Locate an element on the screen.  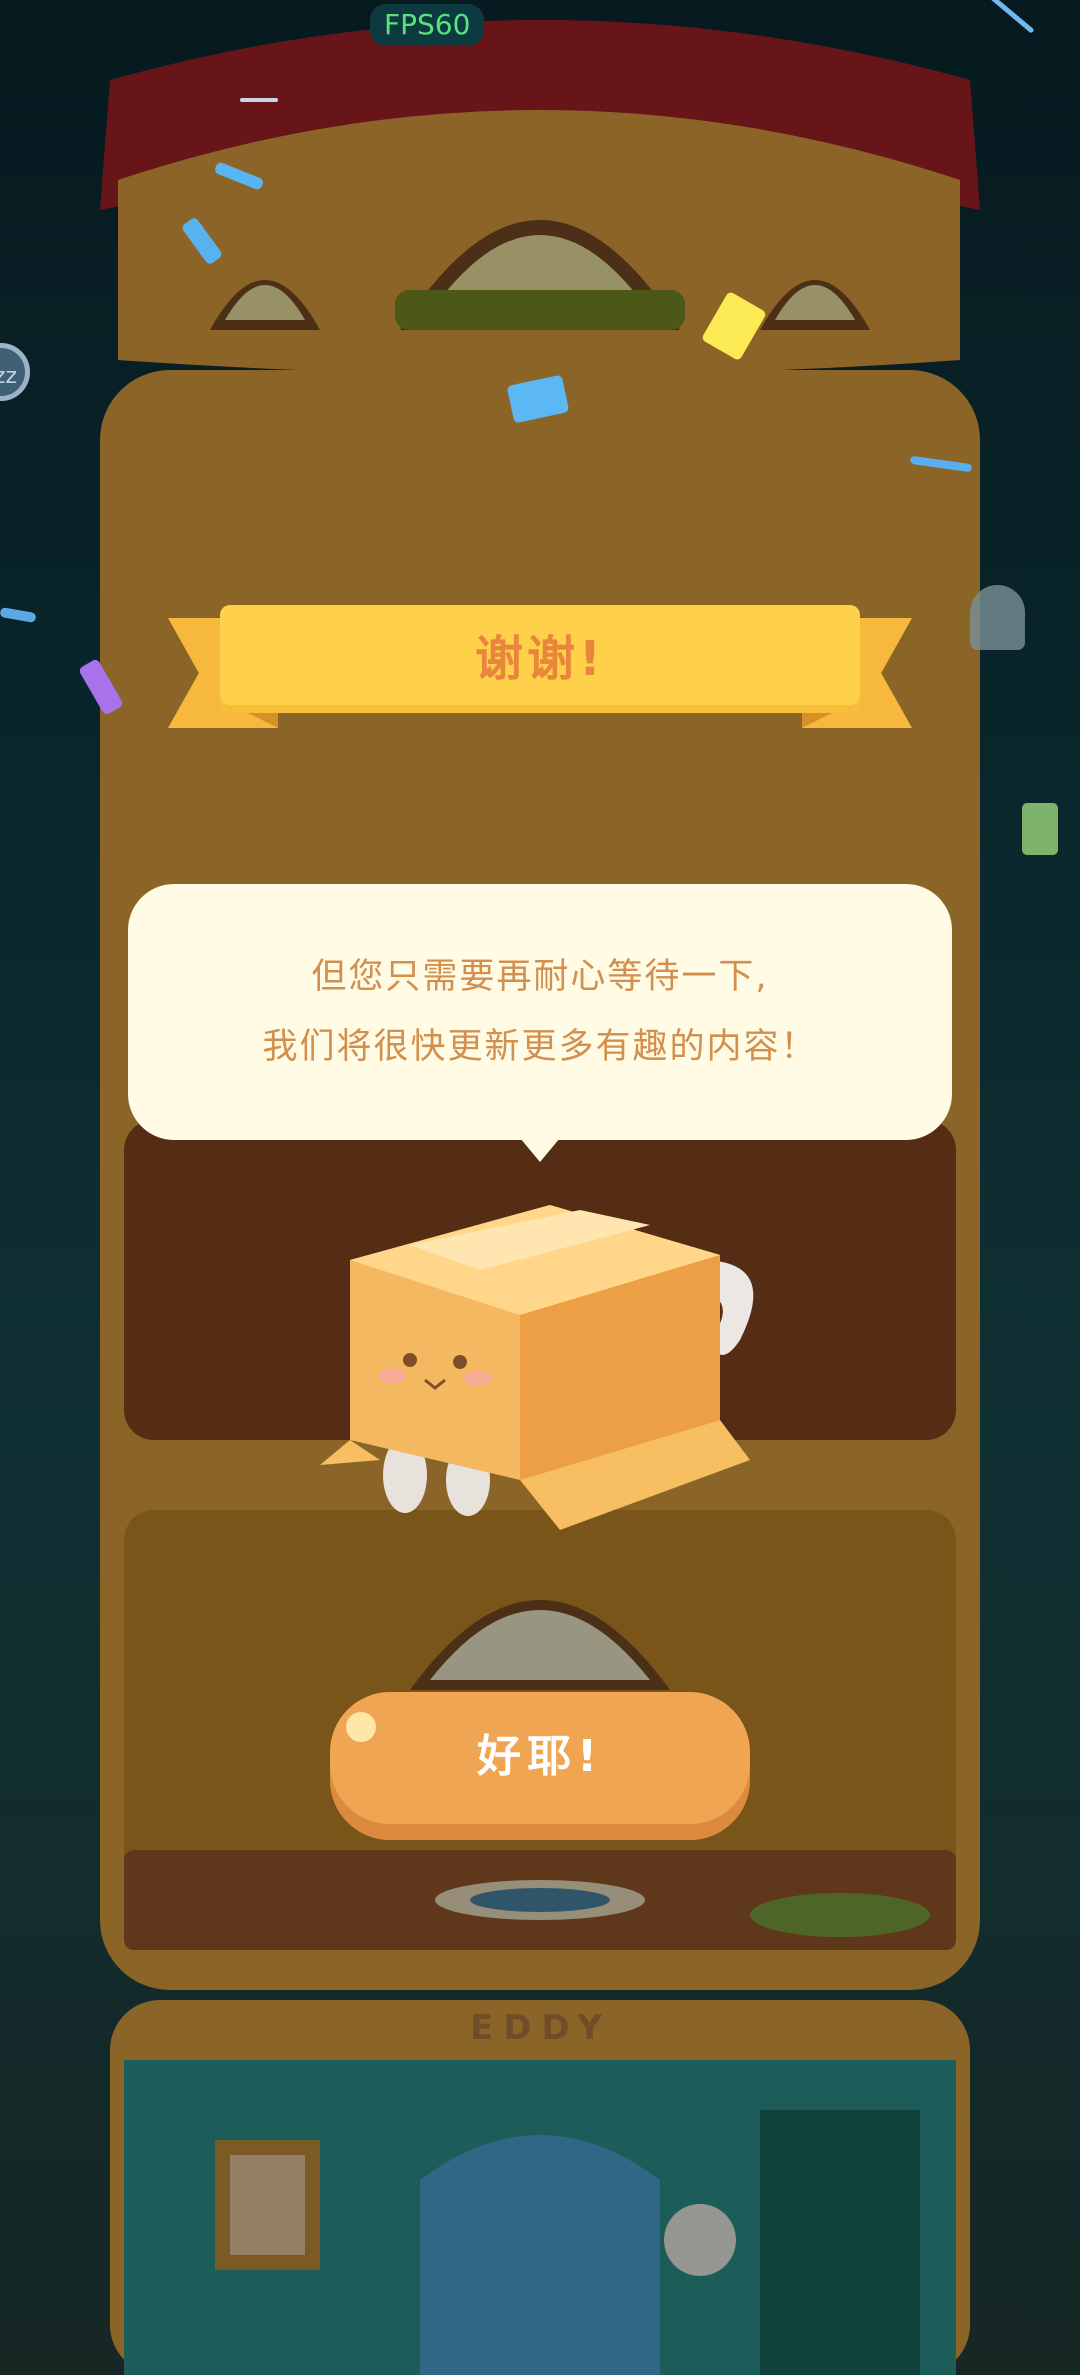
ribbon-title: 谢谢! is located at coordinates (540, 659).